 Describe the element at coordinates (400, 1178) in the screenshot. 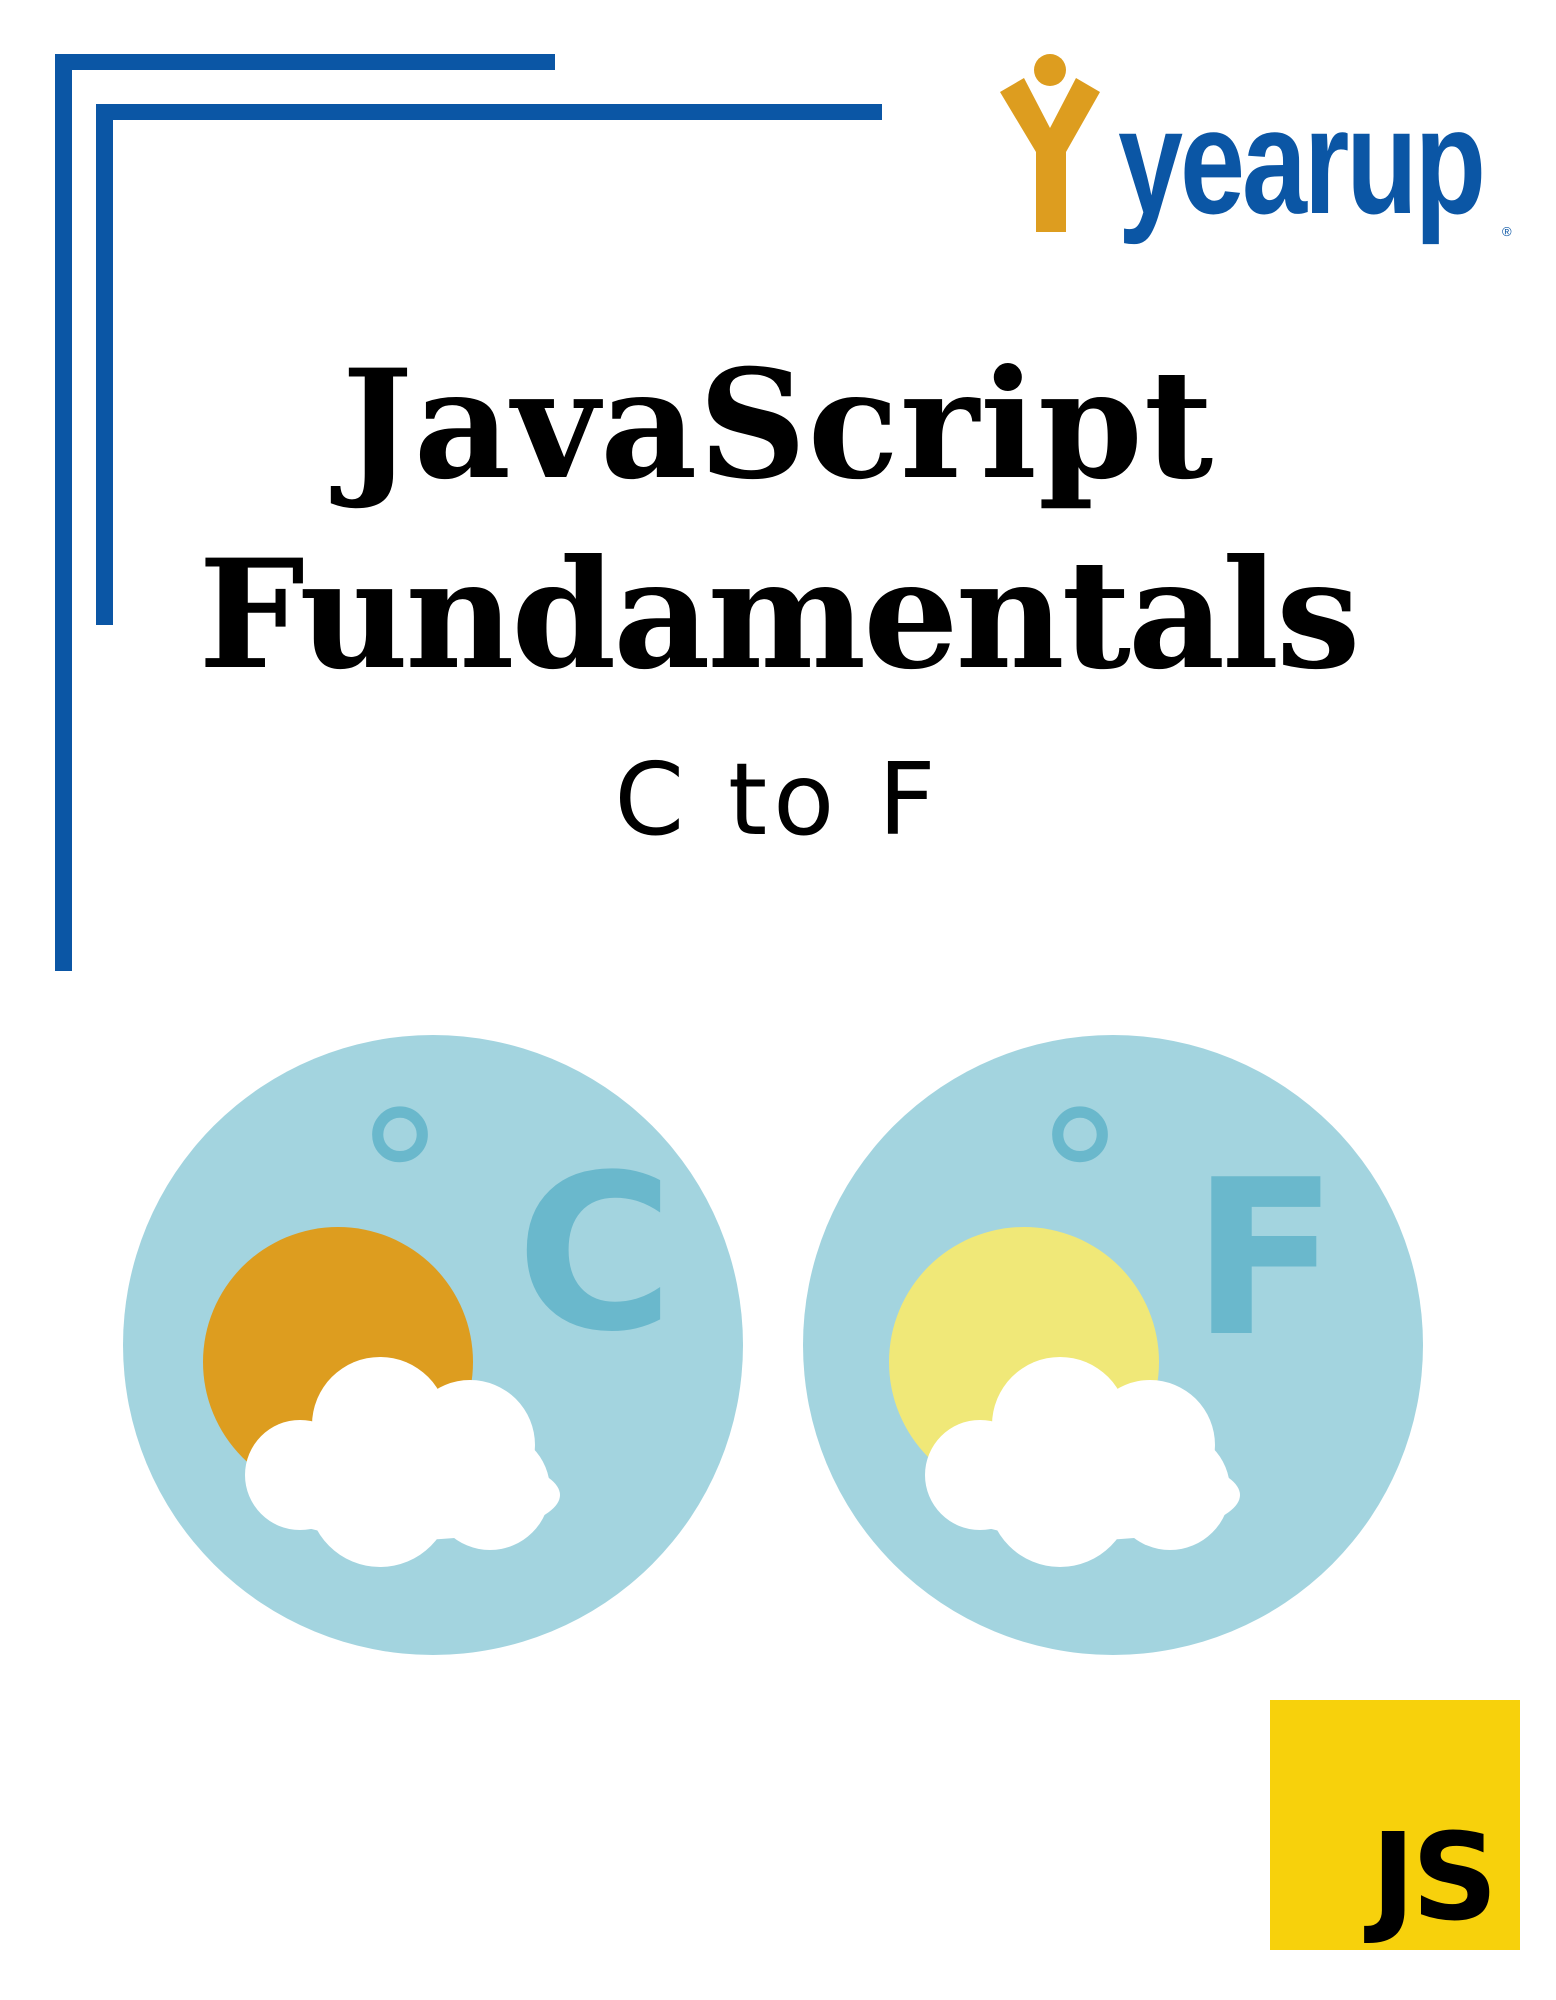

I see `celsius-degree-symbol: °` at that location.